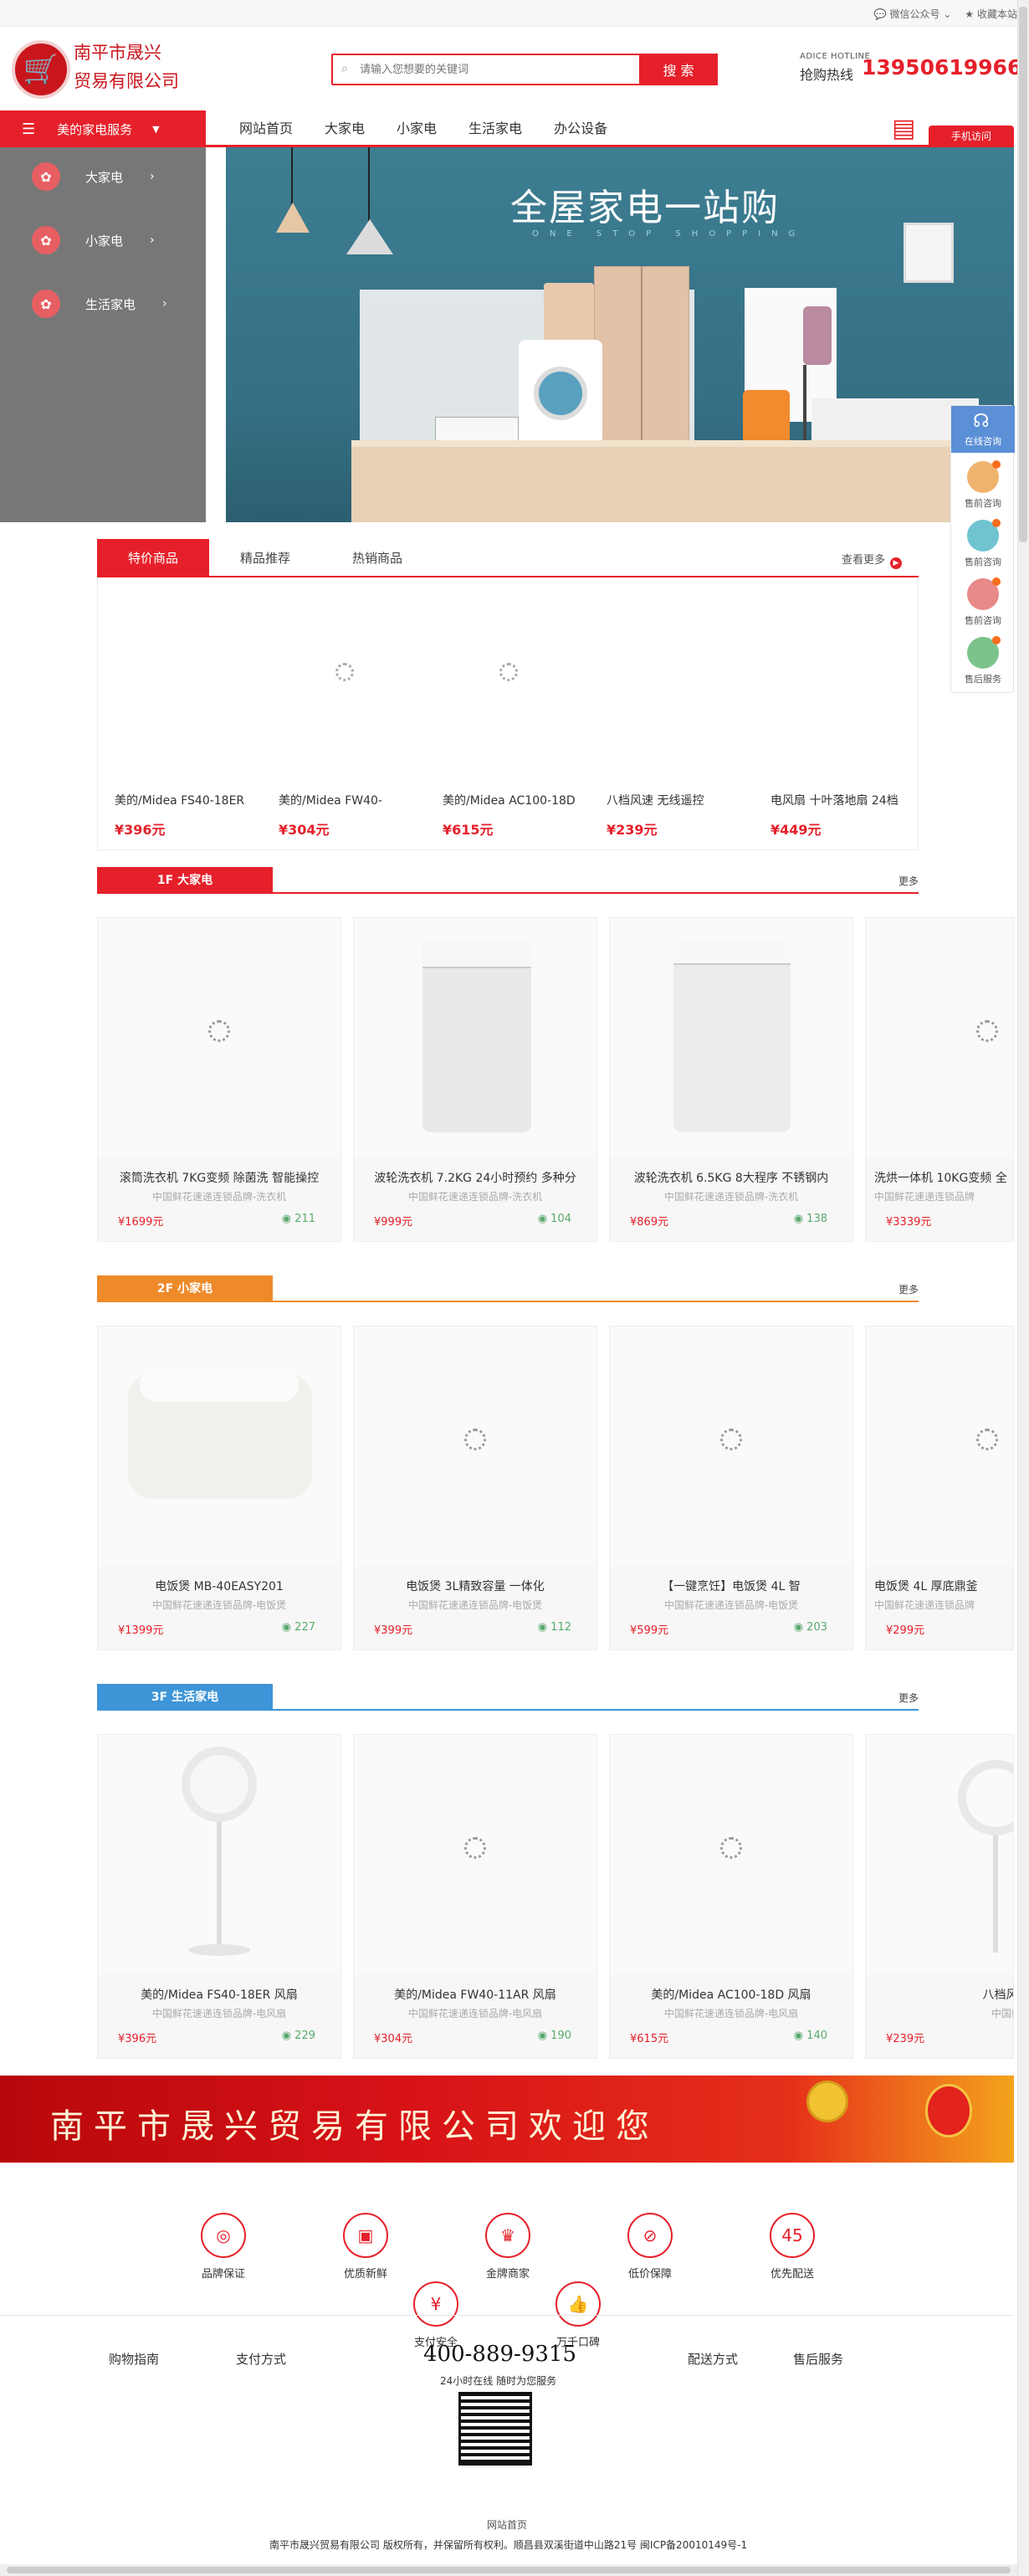  I want to click on scrollbar-thumb, so click(1023, 274).